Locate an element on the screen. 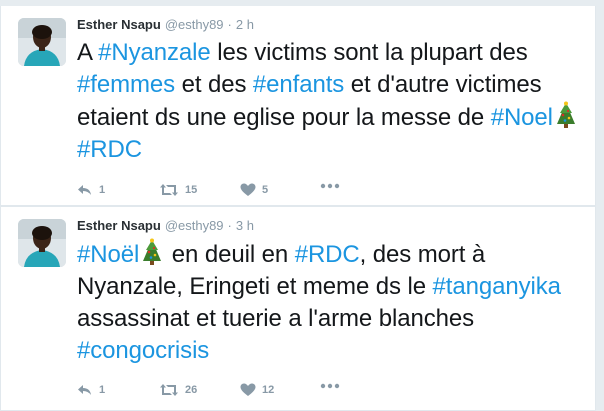  retweet-button: 26 is located at coordinates (178, 390).